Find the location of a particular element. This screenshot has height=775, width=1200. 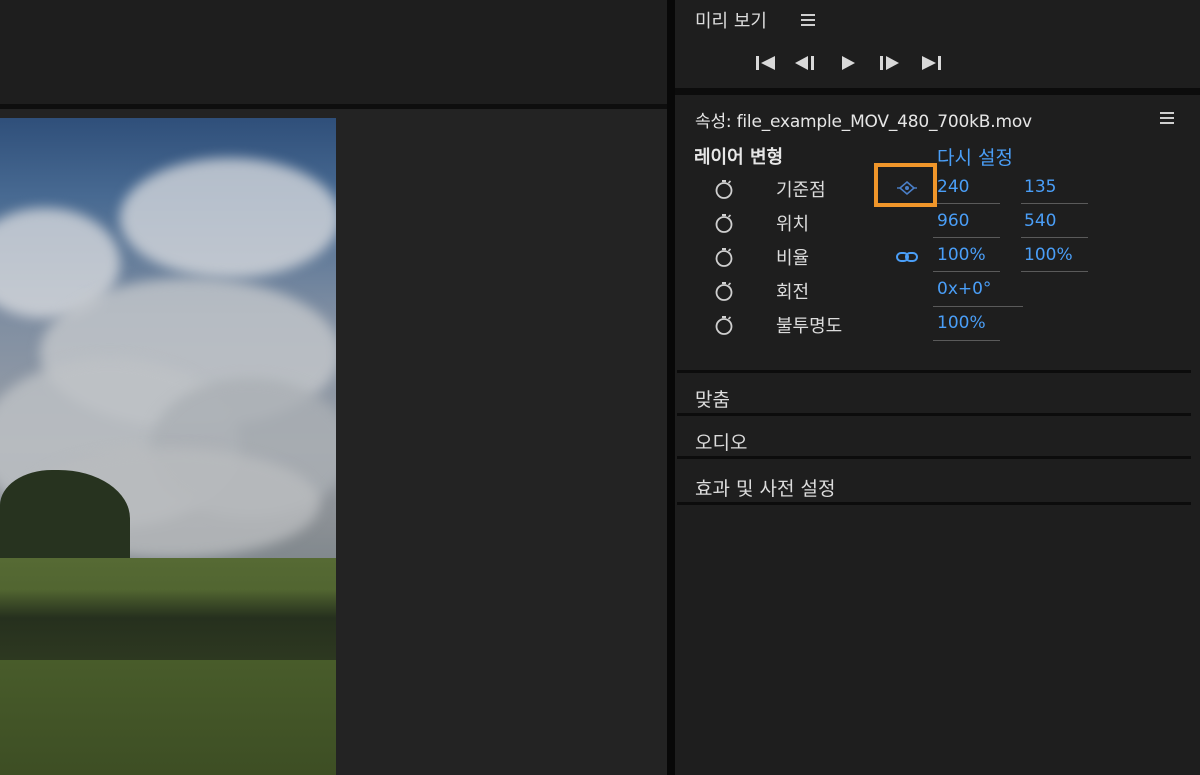

section-fit: 맞춤 is located at coordinates (935, 396).